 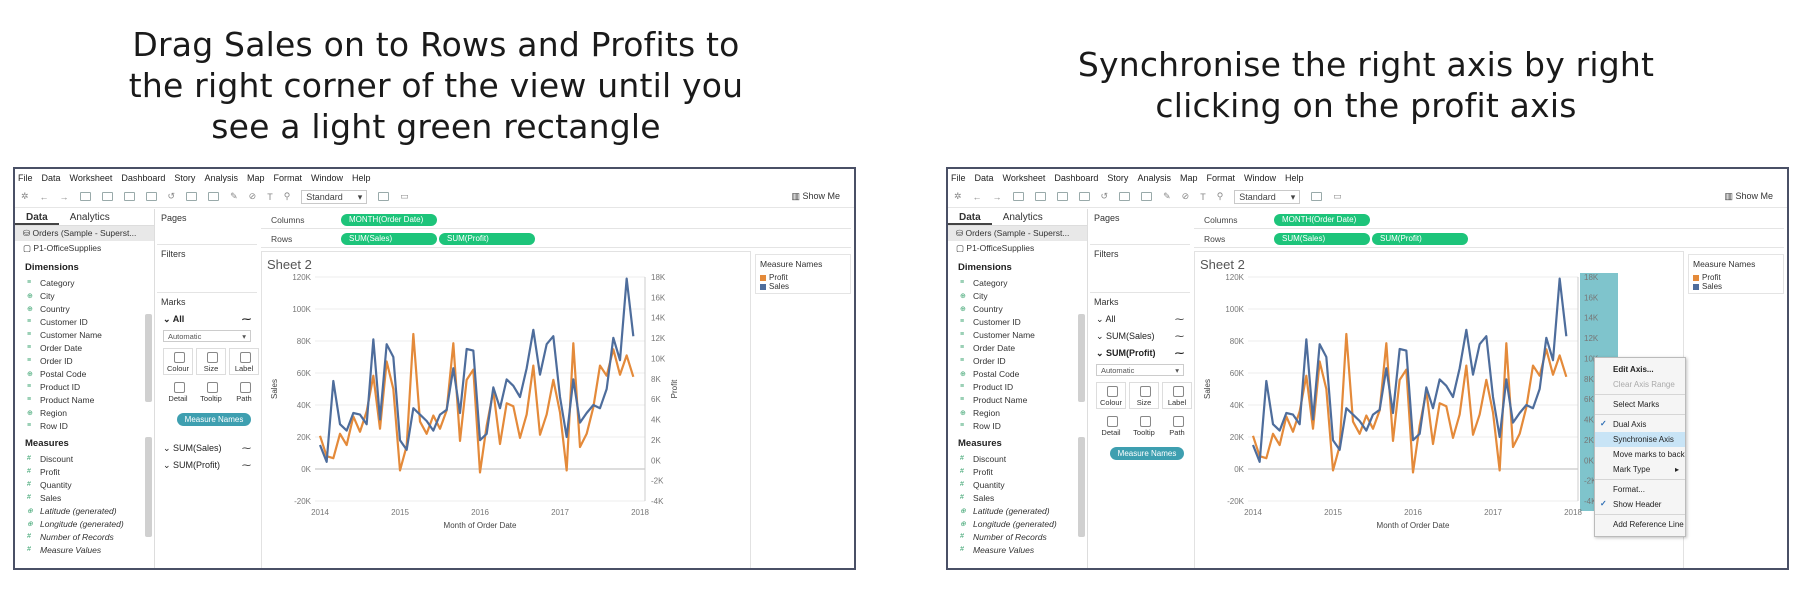 What do you see at coordinates (44, 197) in the screenshot?
I see `back-icon: ←` at bounding box center [44, 197].